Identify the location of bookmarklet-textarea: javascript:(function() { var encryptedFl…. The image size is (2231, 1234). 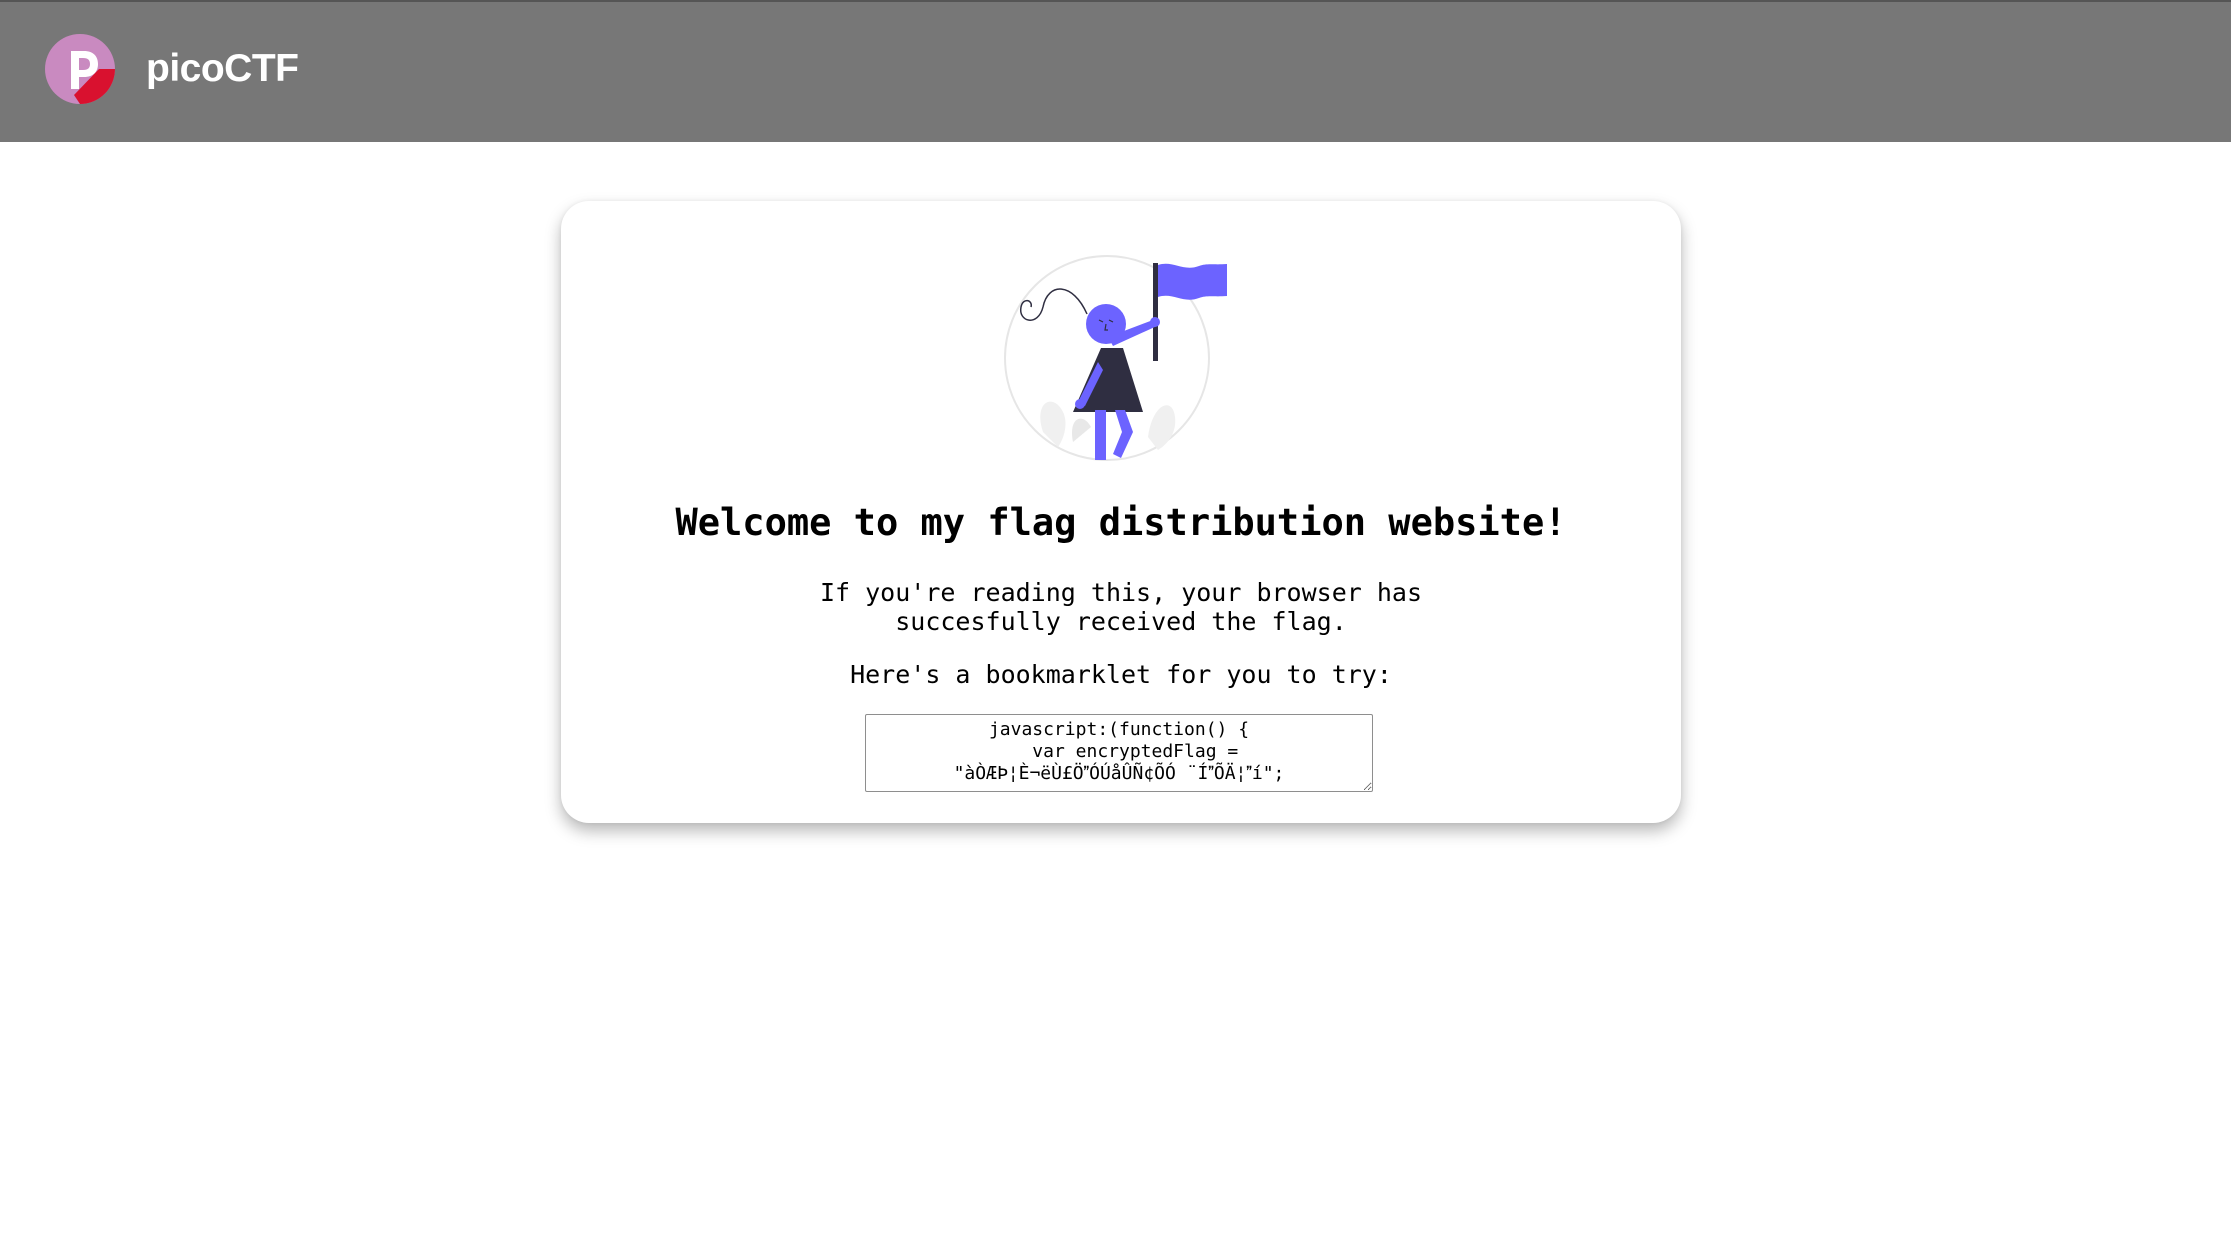
(1119, 753).